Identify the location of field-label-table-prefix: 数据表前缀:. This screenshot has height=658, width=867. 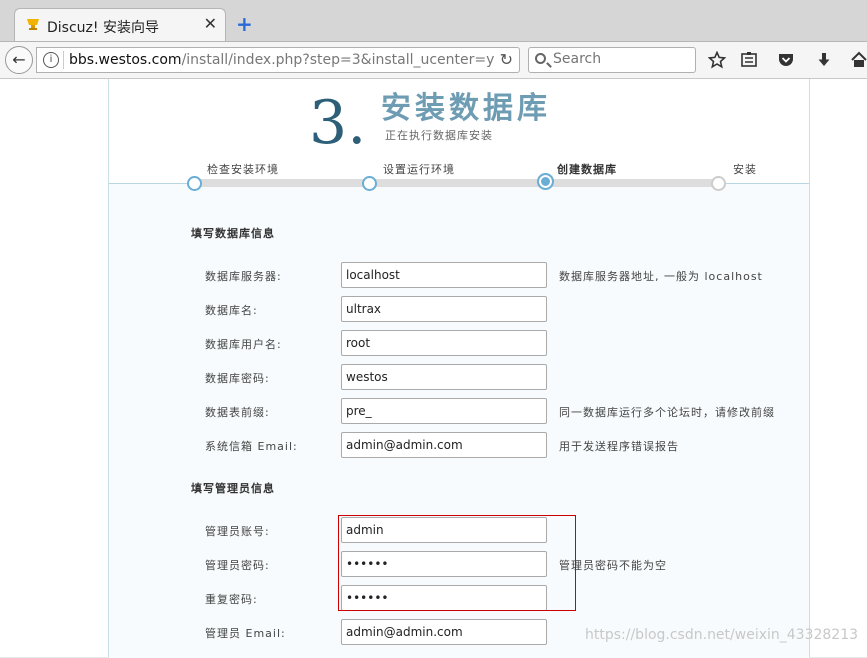
(237, 412).